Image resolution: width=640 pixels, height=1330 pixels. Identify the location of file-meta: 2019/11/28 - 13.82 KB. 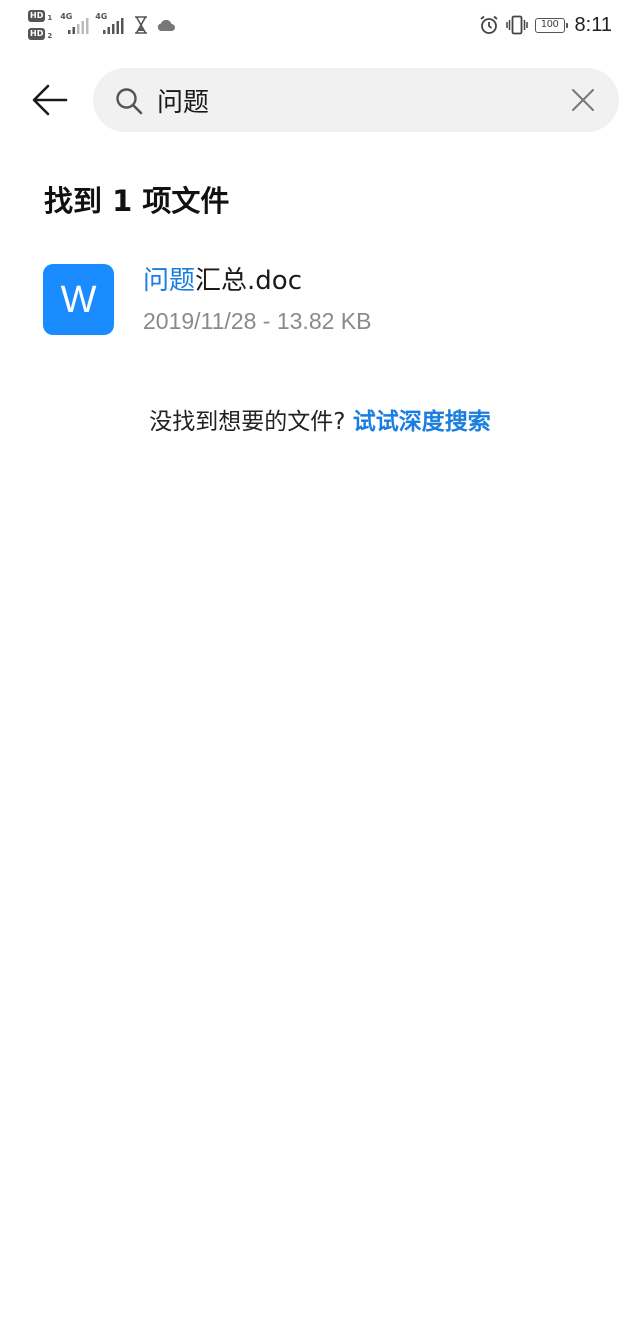
(257, 321).